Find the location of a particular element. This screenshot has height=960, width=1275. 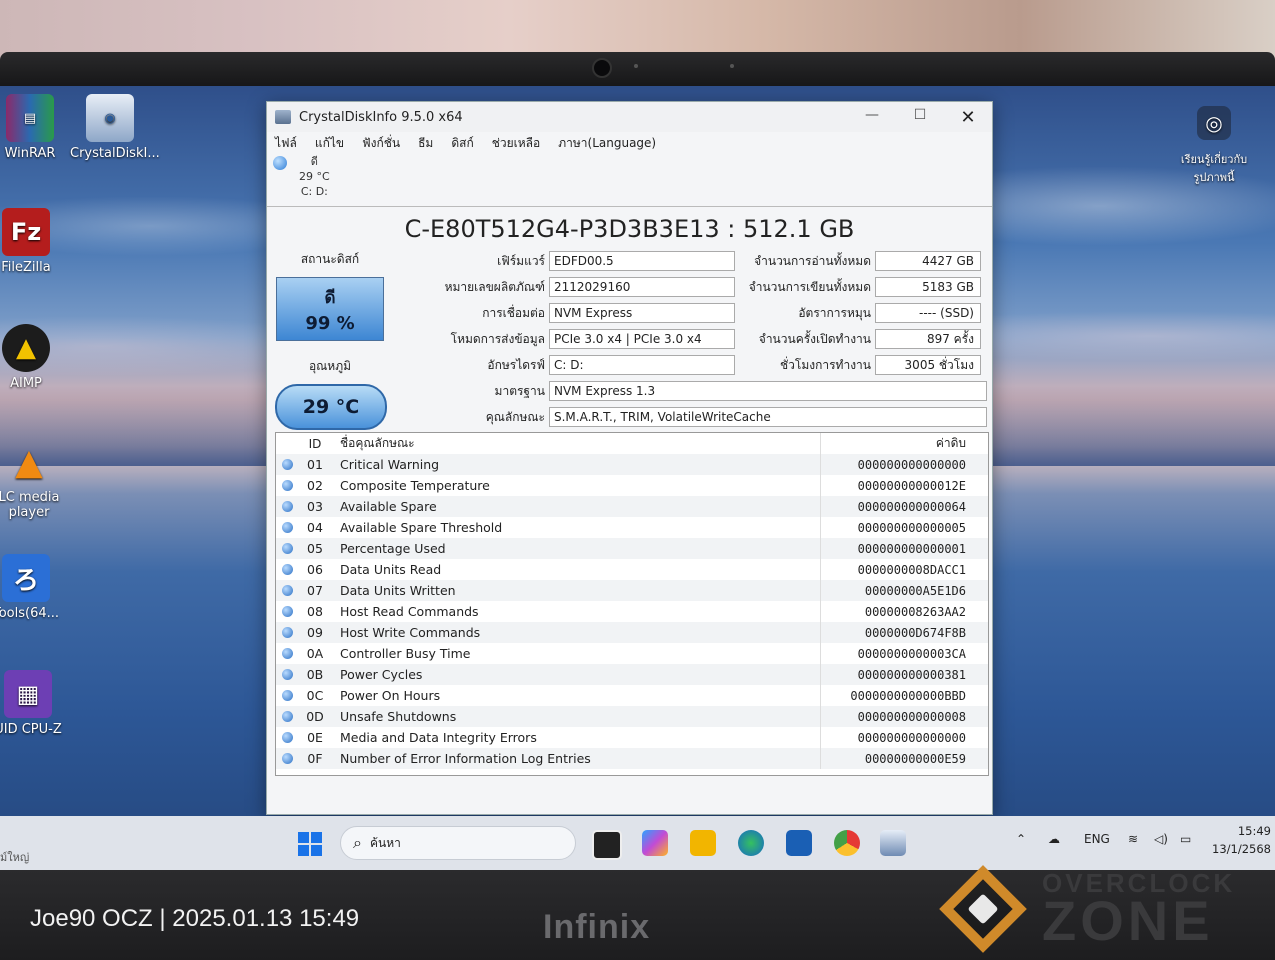

health-status-button: ดี 99 % is located at coordinates (330, 309).